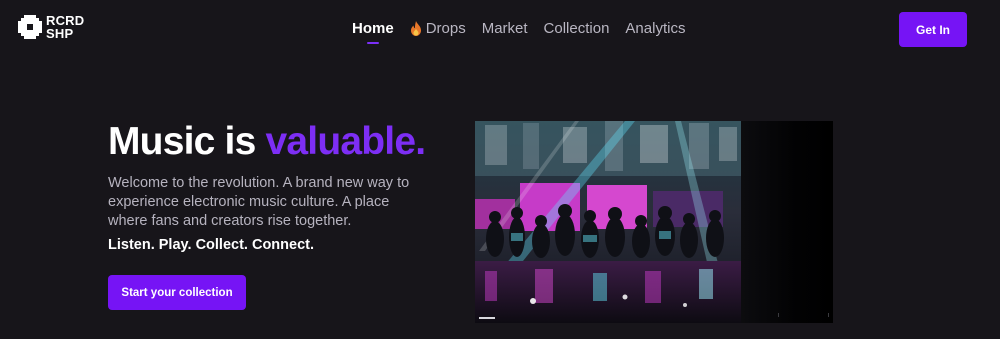 This screenshot has height=339, width=1000. Describe the element at coordinates (60, 33) in the screenshot. I see `brand-line-2: SHP` at that location.